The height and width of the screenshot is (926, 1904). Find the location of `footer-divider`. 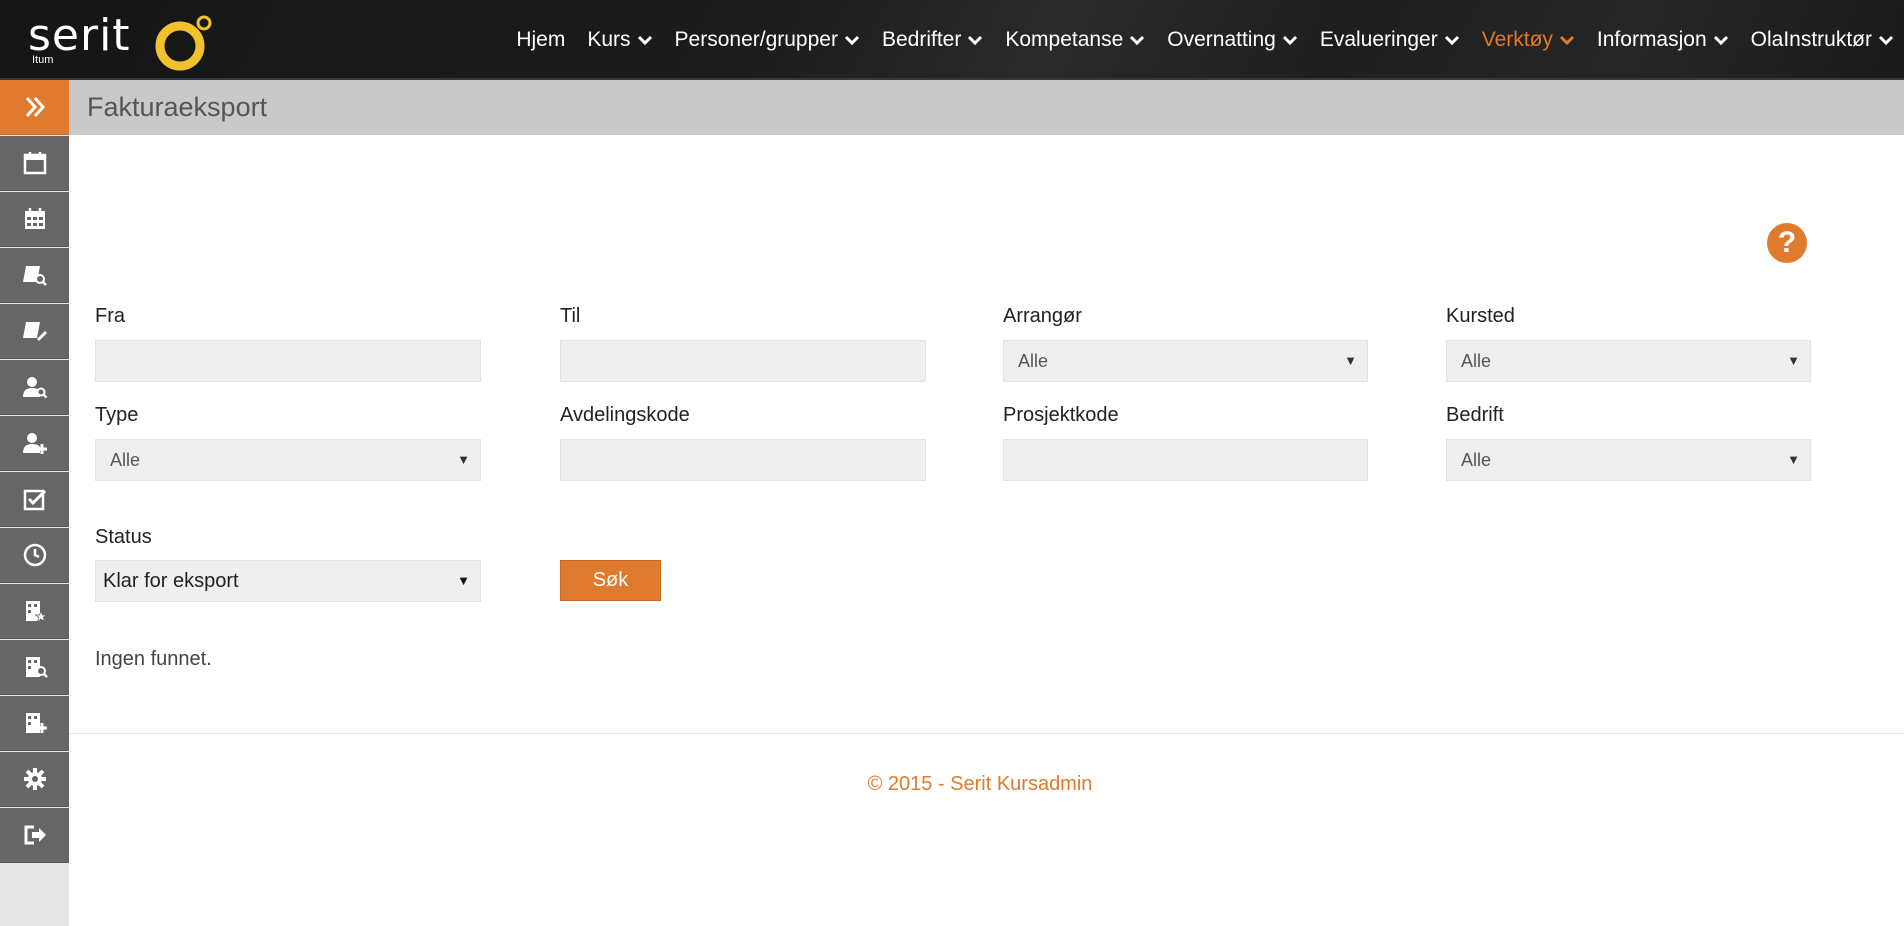

footer-divider is located at coordinates (986, 733).